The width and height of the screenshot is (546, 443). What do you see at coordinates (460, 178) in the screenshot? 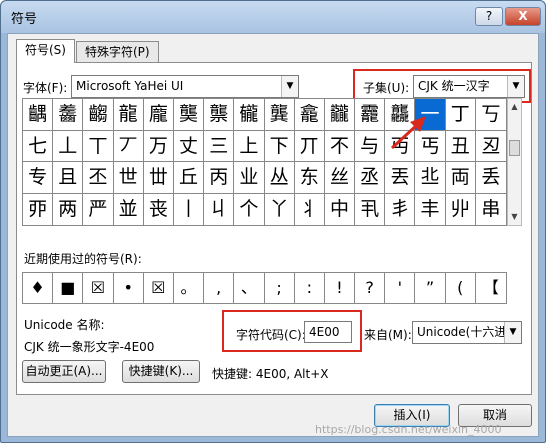
I see `symbol-cell: 両` at bounding box center [460, 178].